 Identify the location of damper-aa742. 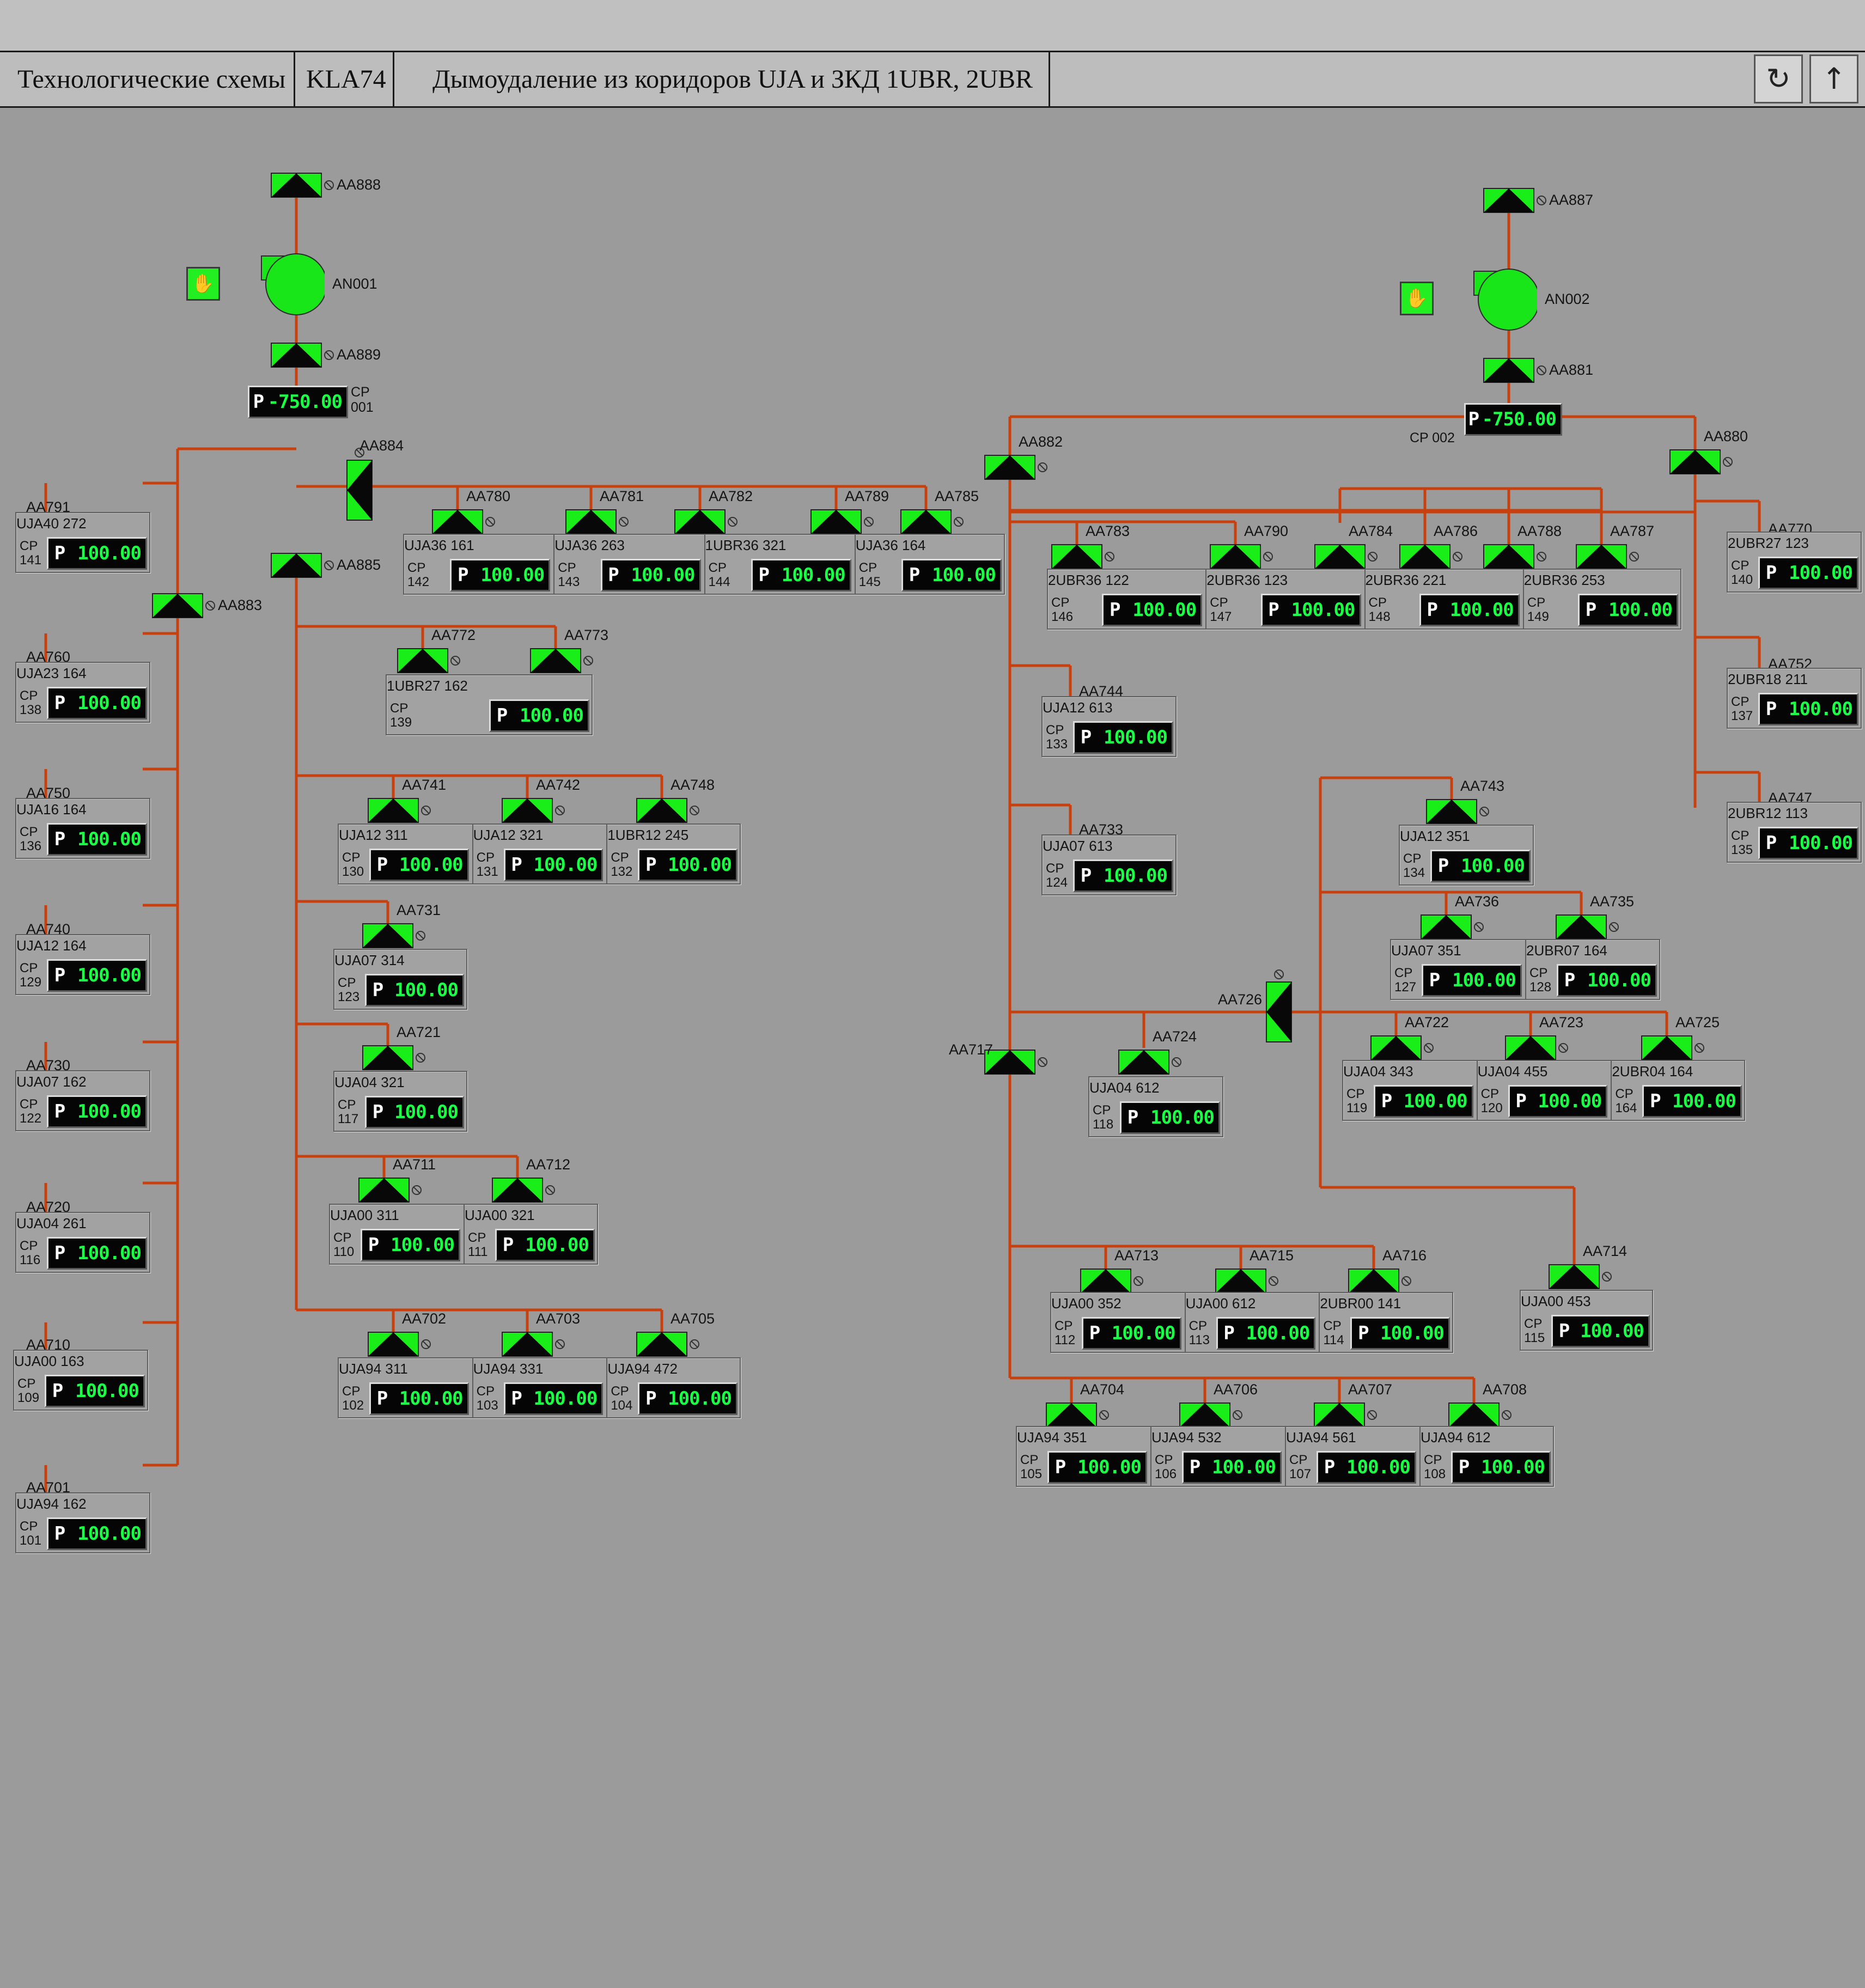
(533, 810).